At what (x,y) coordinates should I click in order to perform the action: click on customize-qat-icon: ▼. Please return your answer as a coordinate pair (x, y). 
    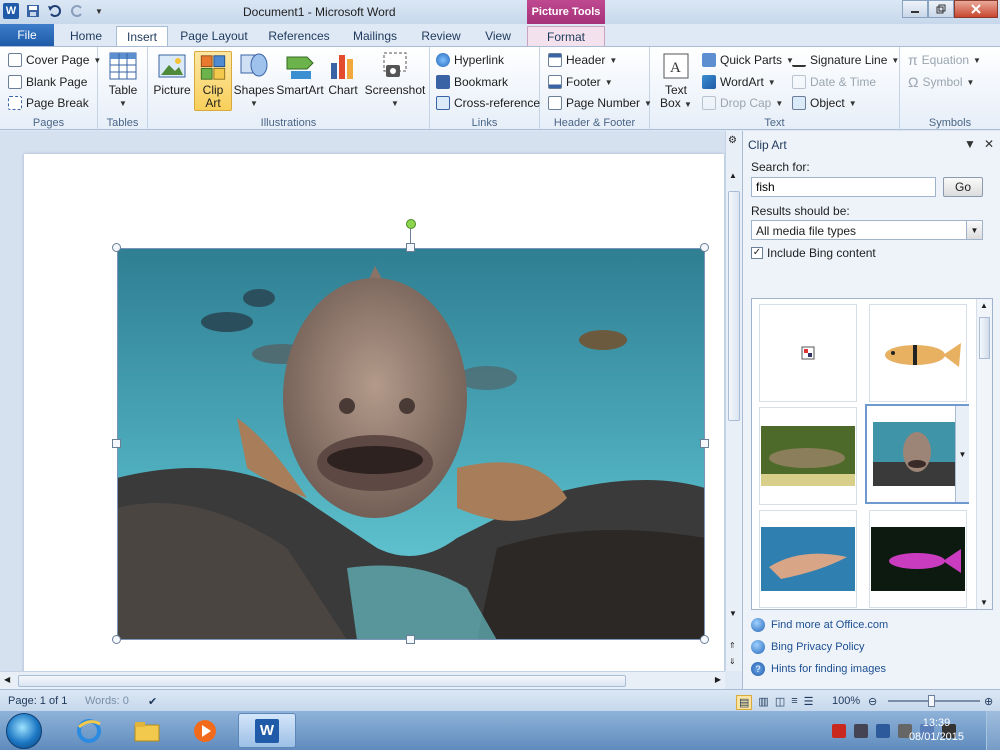
    Looking at the image, I should click on (99, 11).